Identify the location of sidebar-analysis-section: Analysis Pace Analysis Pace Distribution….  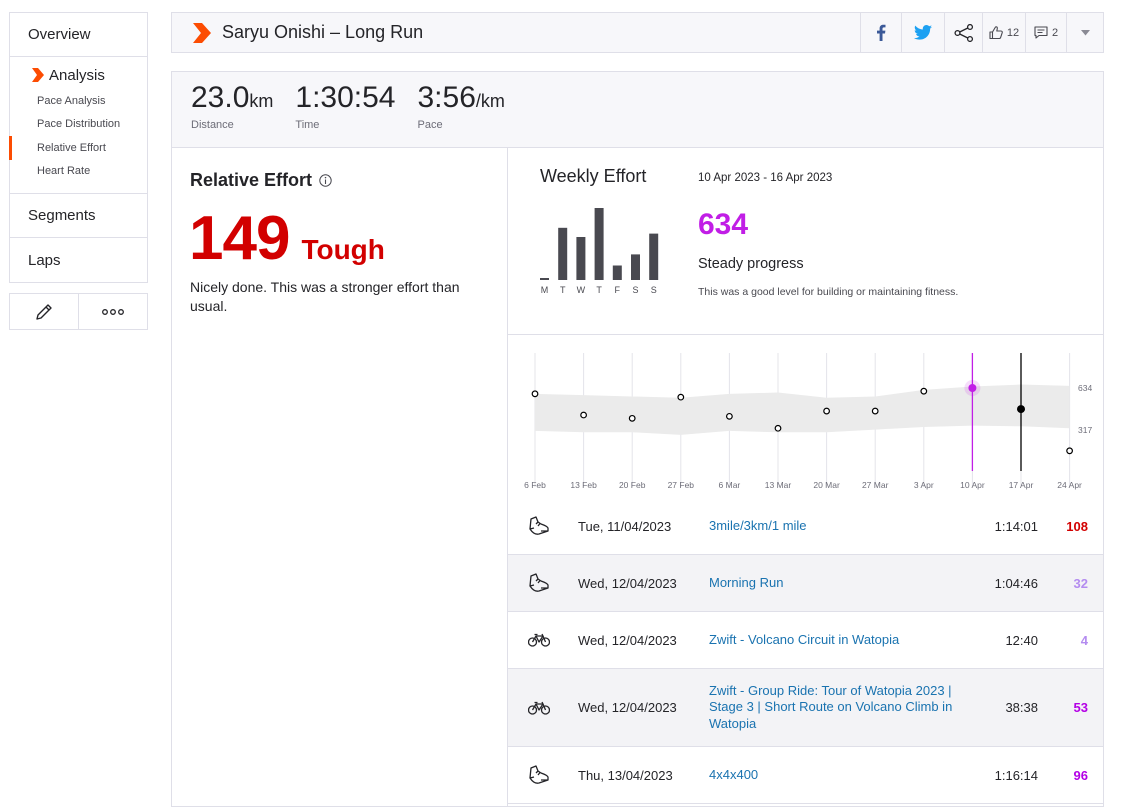
(78, 125).